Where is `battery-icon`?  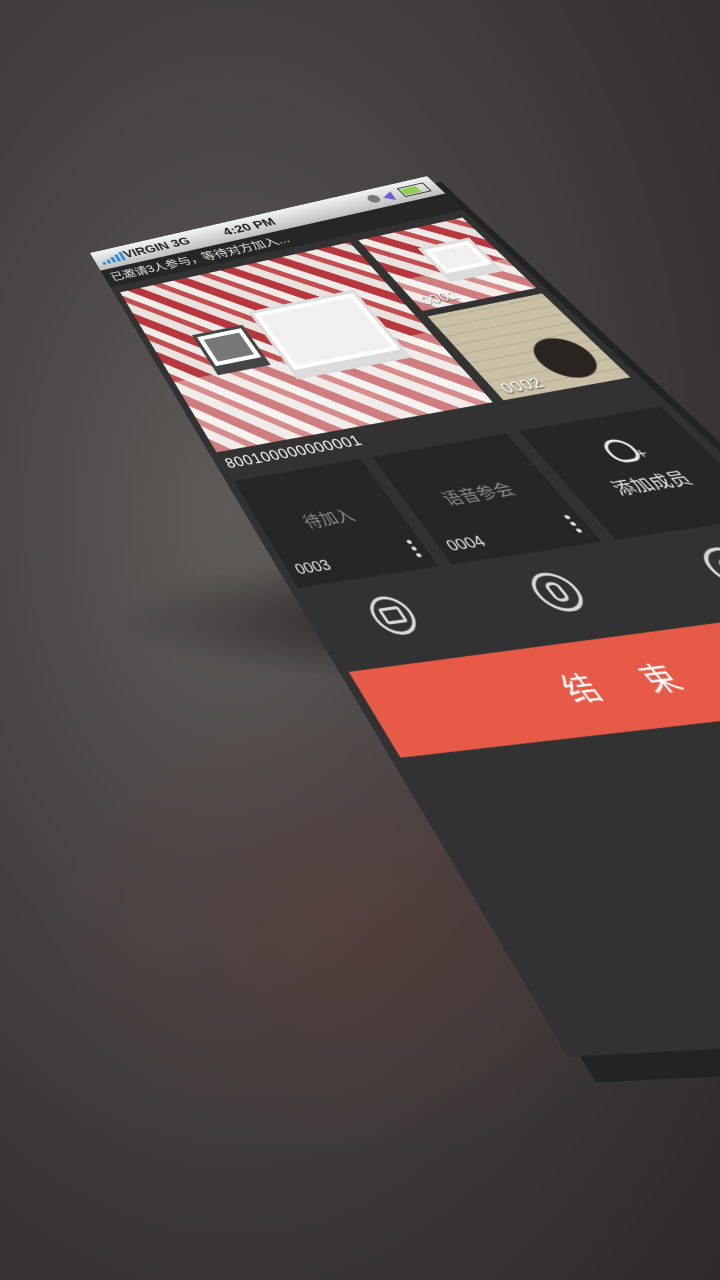
battery-icon is located at coordinates (414, 190).